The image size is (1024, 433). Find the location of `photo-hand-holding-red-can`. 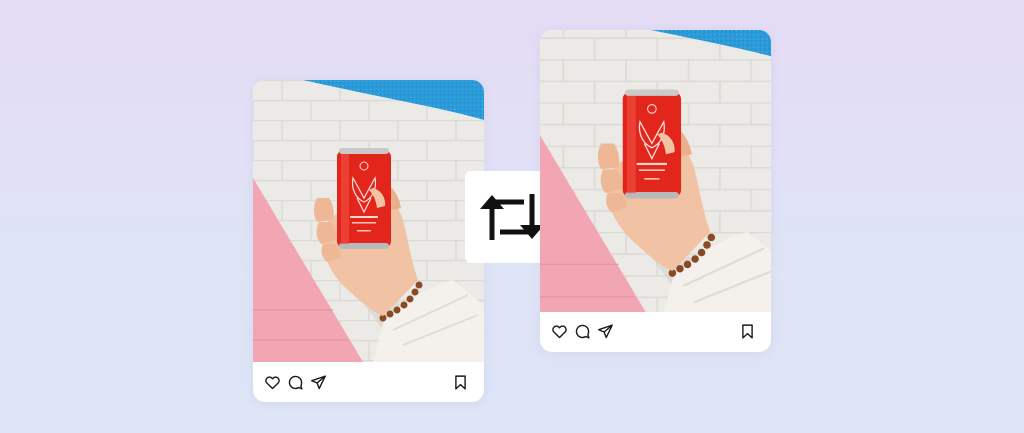

photo-hand-holding-red-can is located at coordinates (368, 221).